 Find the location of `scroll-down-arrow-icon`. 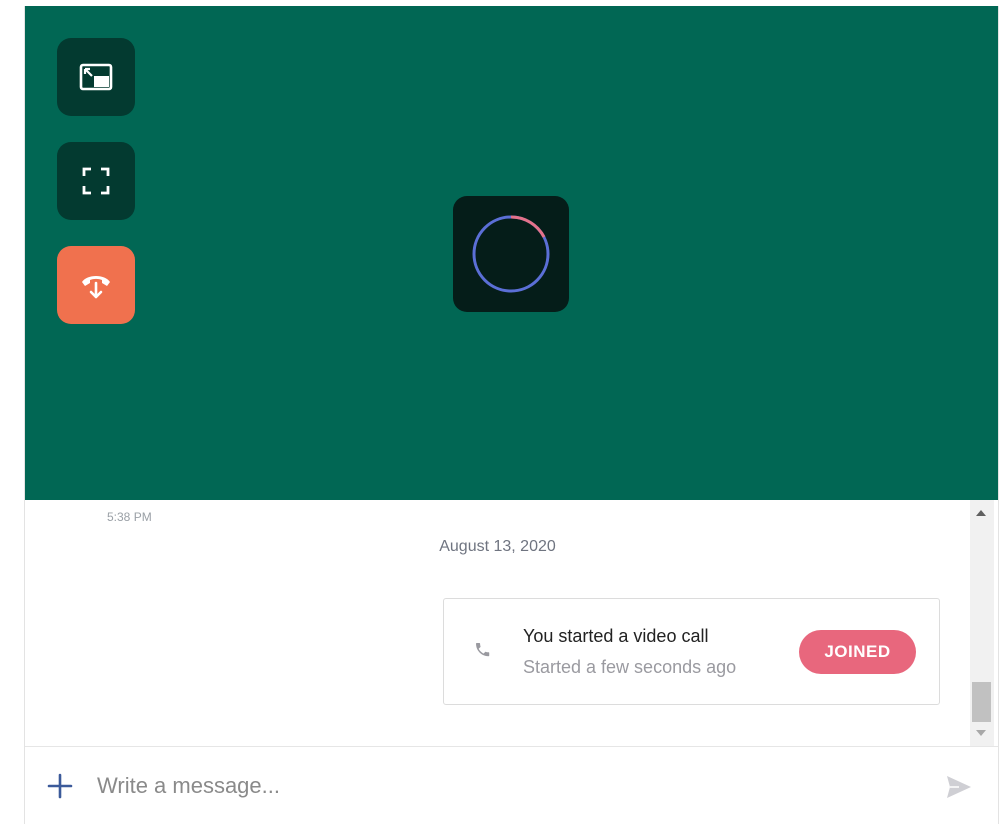

scroll-down-arrow-icon is located at coordinates (981, 733).